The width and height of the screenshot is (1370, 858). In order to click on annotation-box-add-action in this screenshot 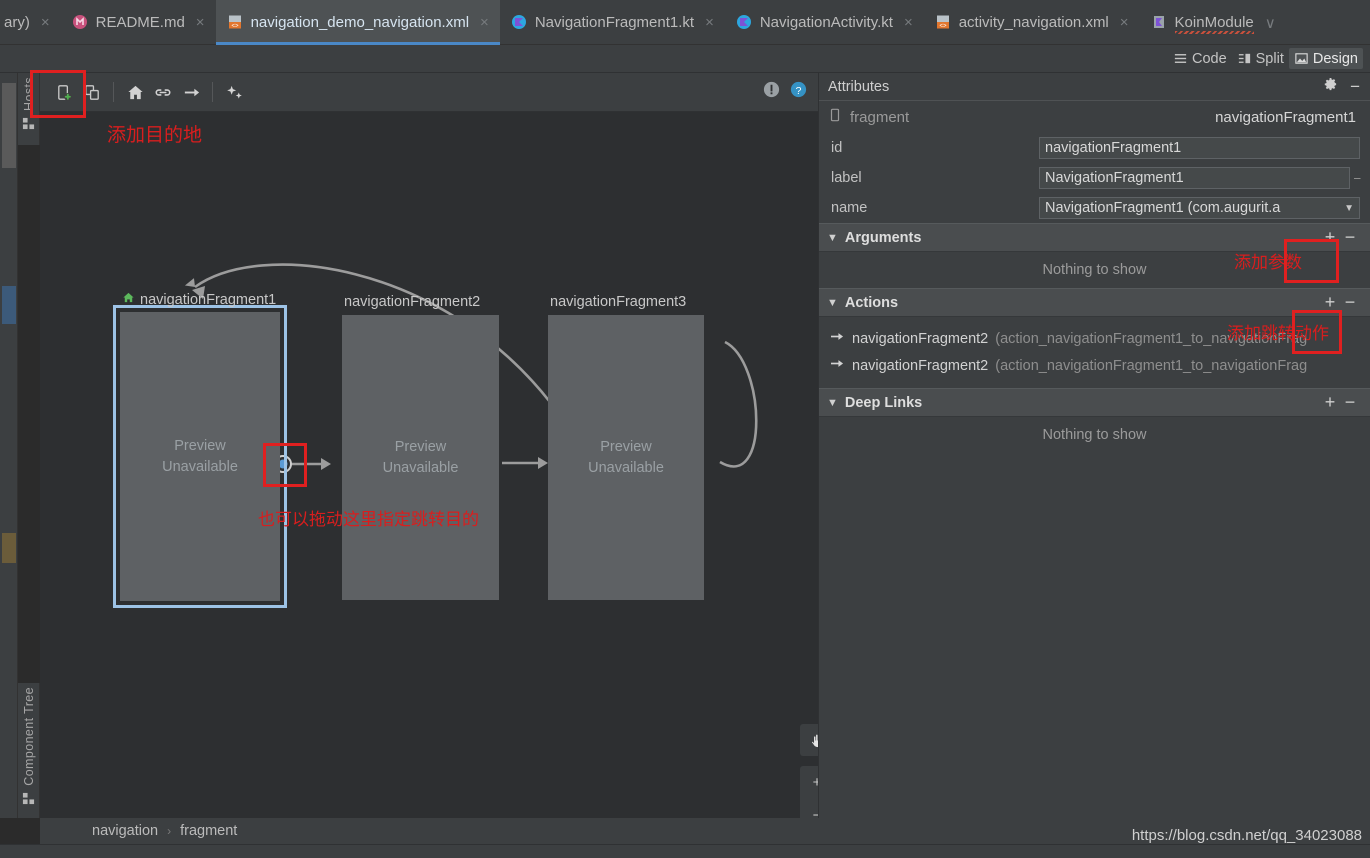, I will do `click(1317, 332)`.